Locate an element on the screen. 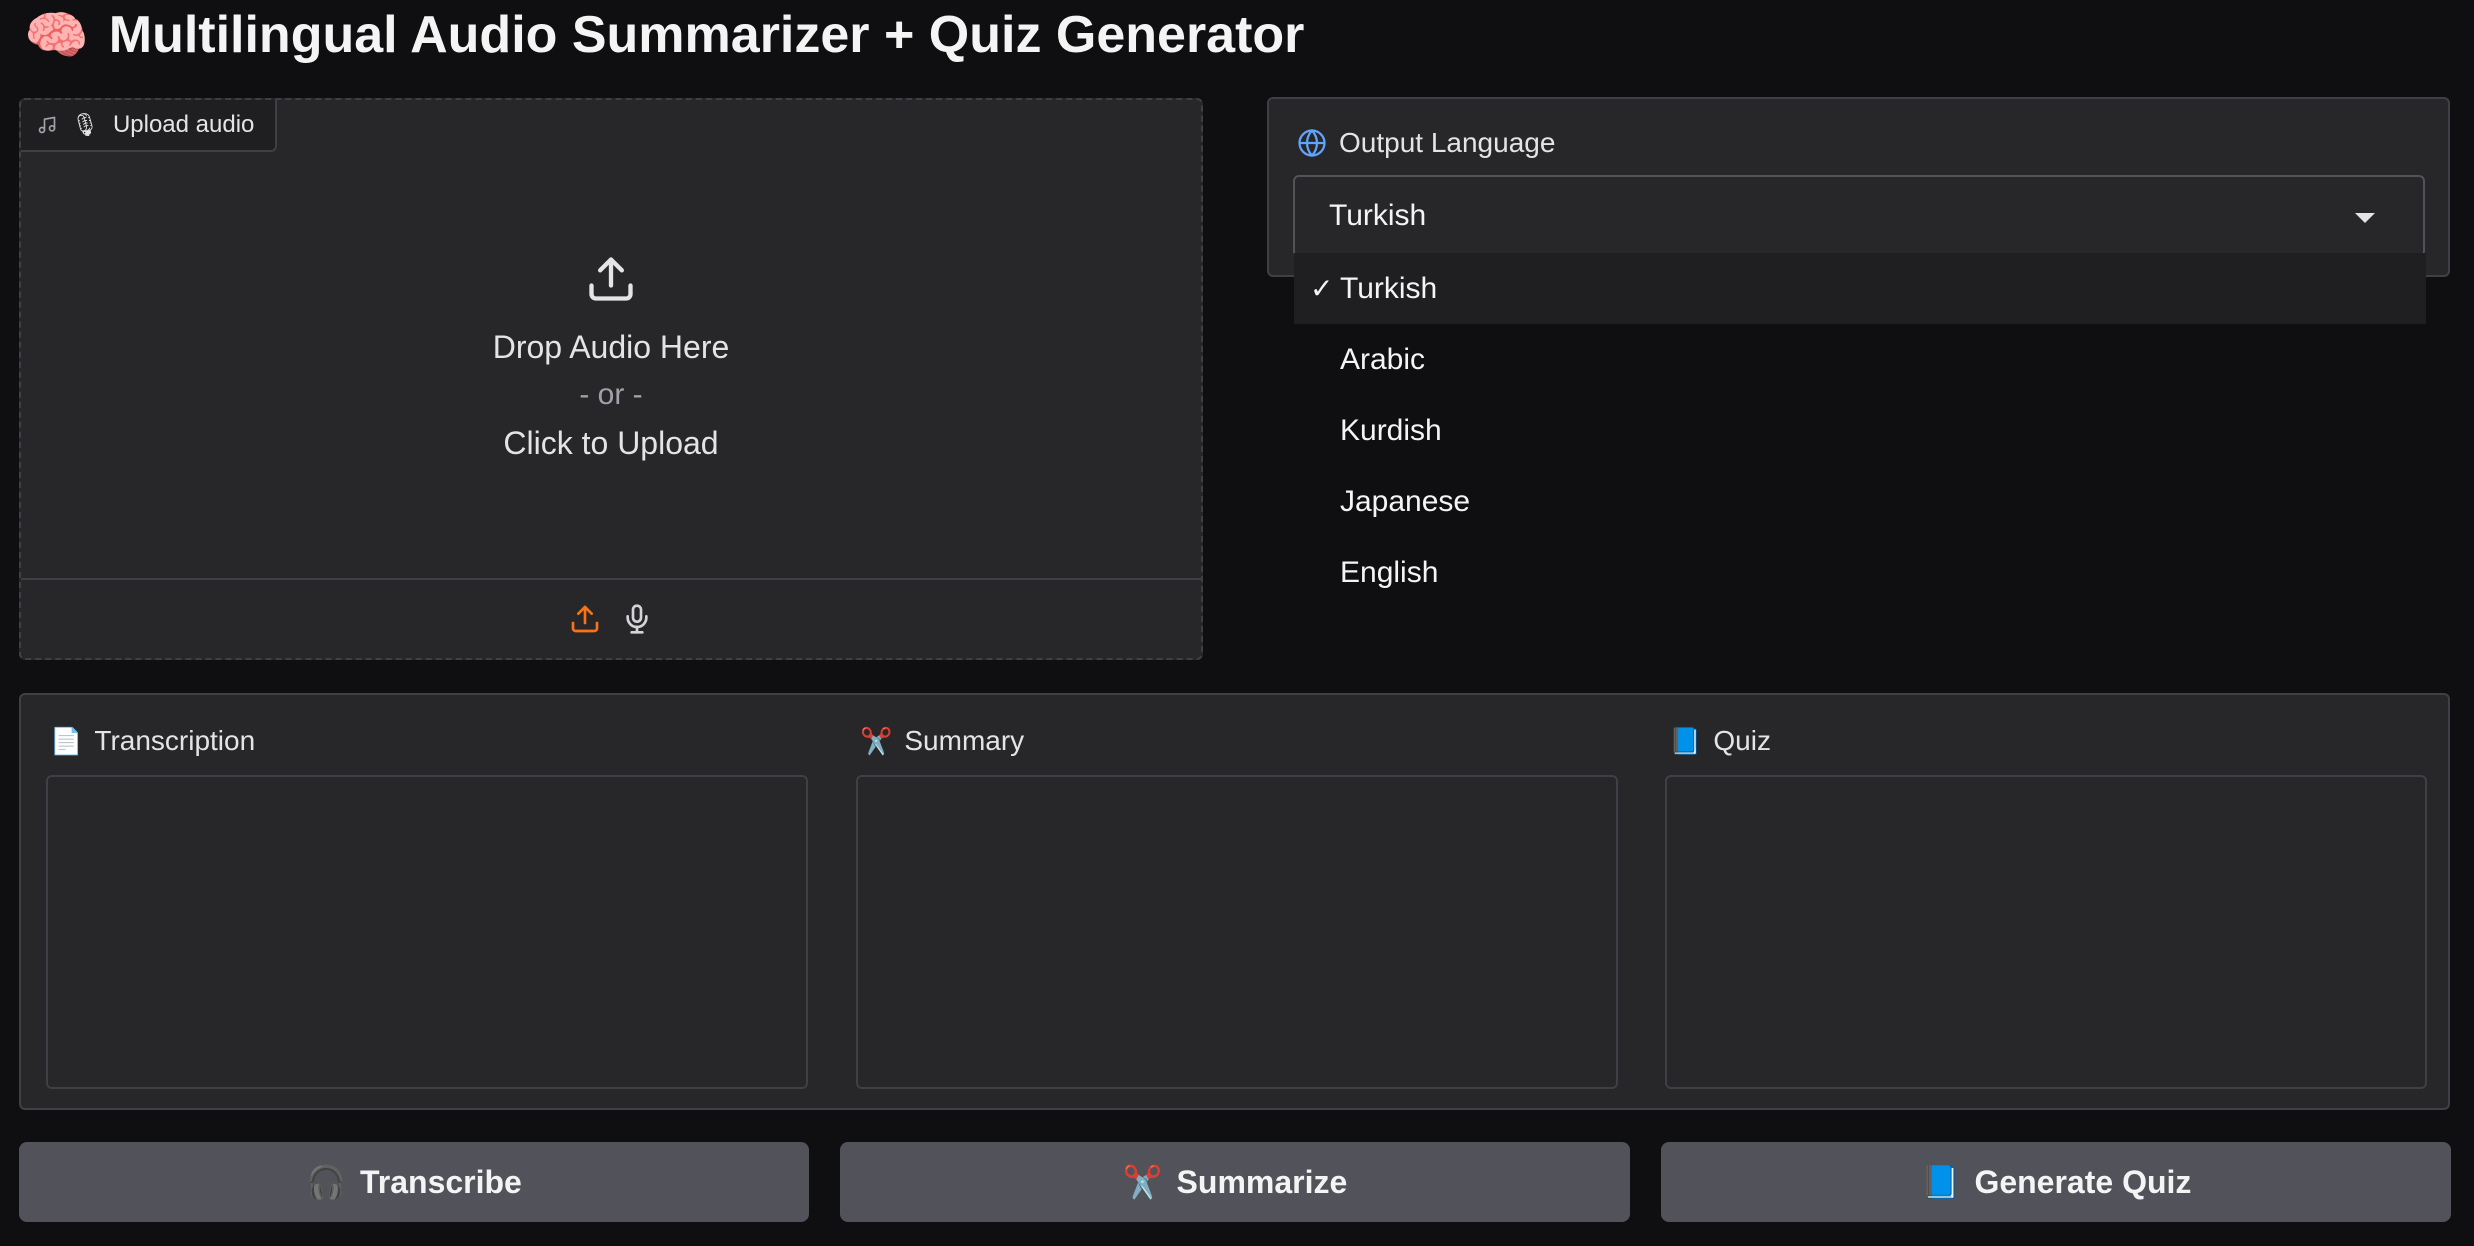  quiz-label: 📘 Quiz is located at coordinates (1720, 741).